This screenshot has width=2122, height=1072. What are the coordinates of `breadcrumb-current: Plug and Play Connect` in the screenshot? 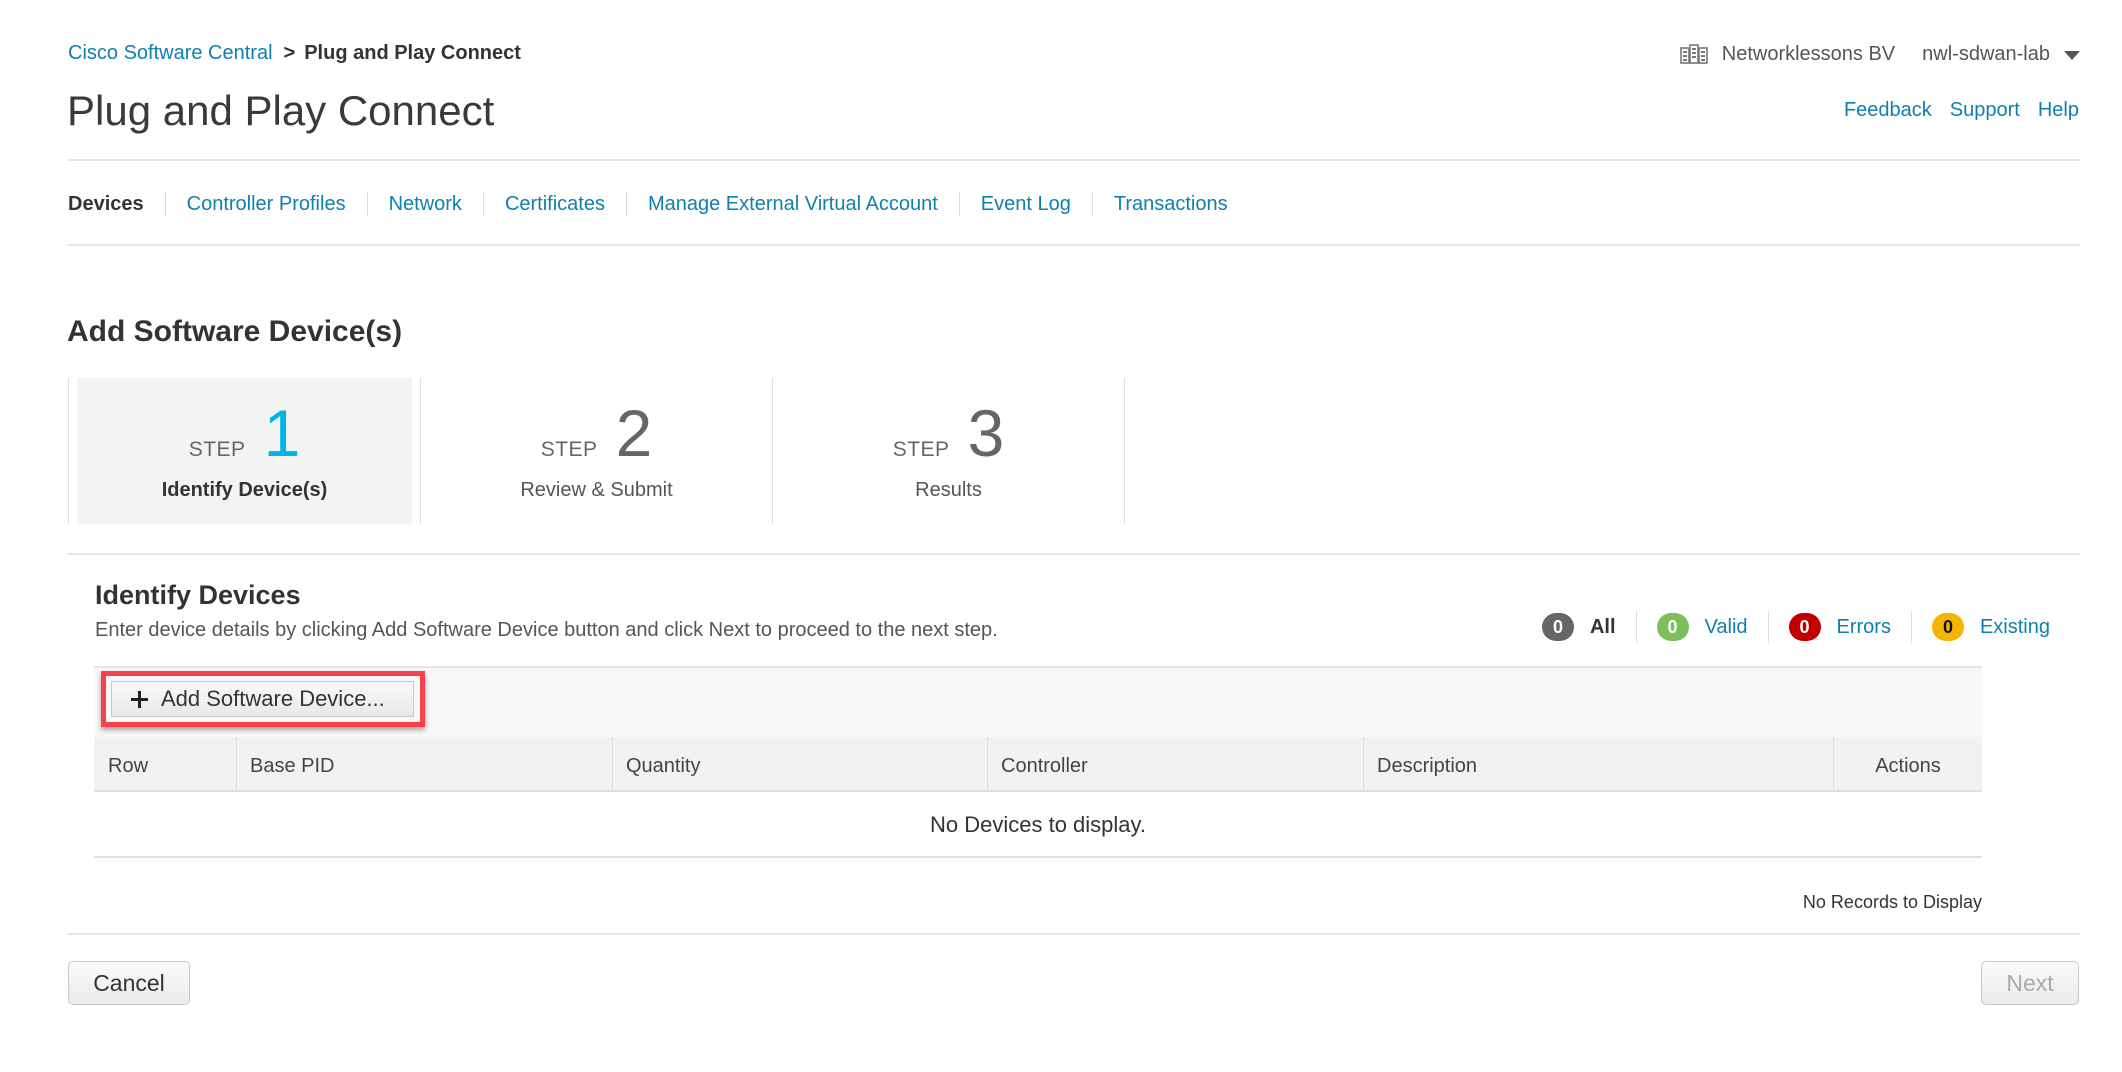 It's located at (412, 53).